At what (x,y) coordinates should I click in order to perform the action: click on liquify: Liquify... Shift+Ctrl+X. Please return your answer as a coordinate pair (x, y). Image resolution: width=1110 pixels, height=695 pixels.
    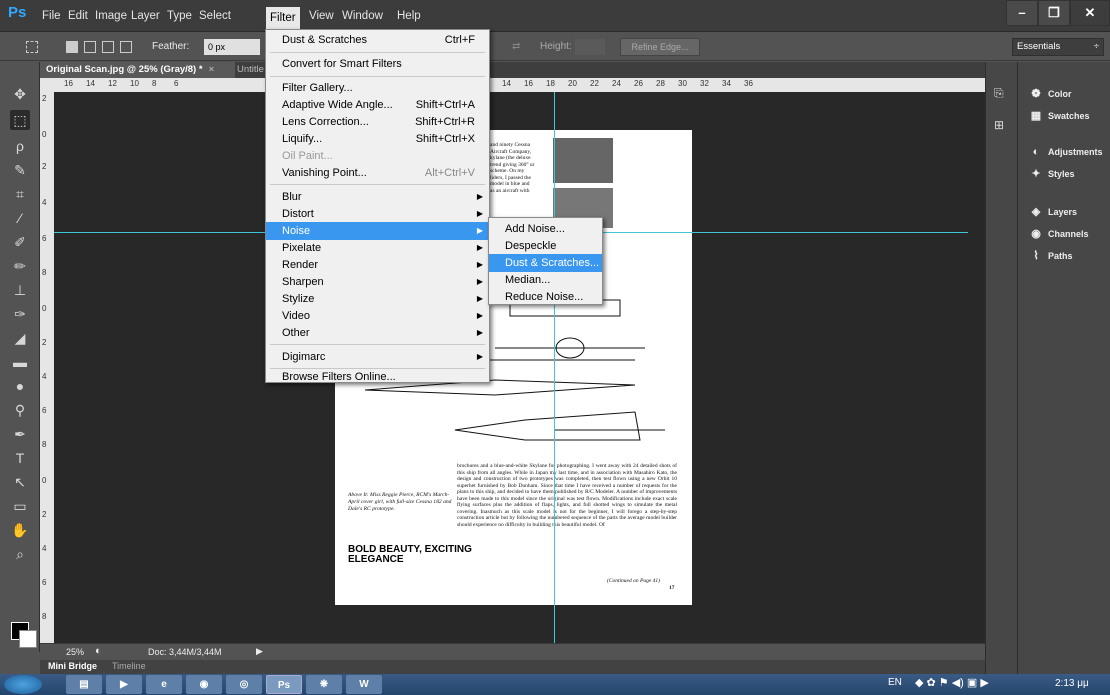
    Looking at the image, I should click on (377, 139).